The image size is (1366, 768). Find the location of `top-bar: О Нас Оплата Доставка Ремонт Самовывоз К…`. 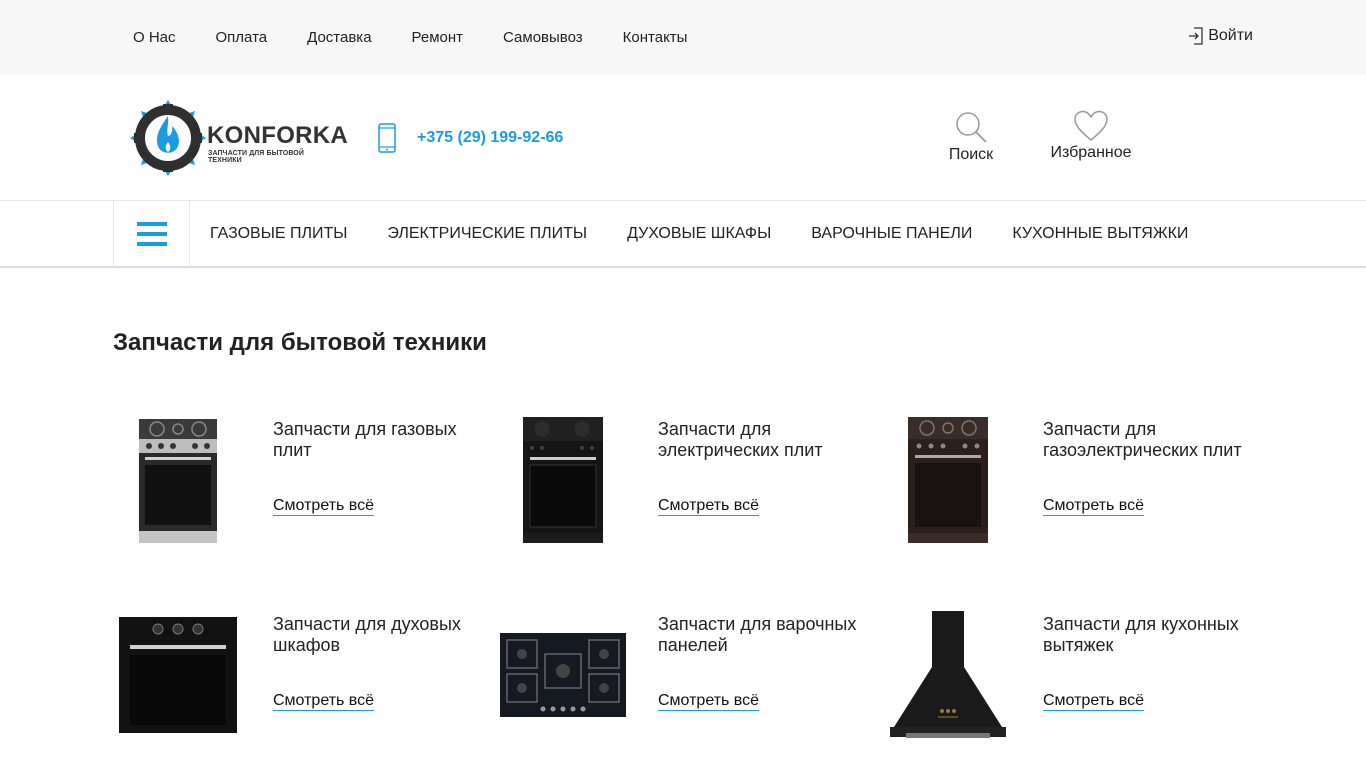

top-bar: О Нас Оплата Доставка Ремонт Самовывоз К… is located at coordinates (683, 37).